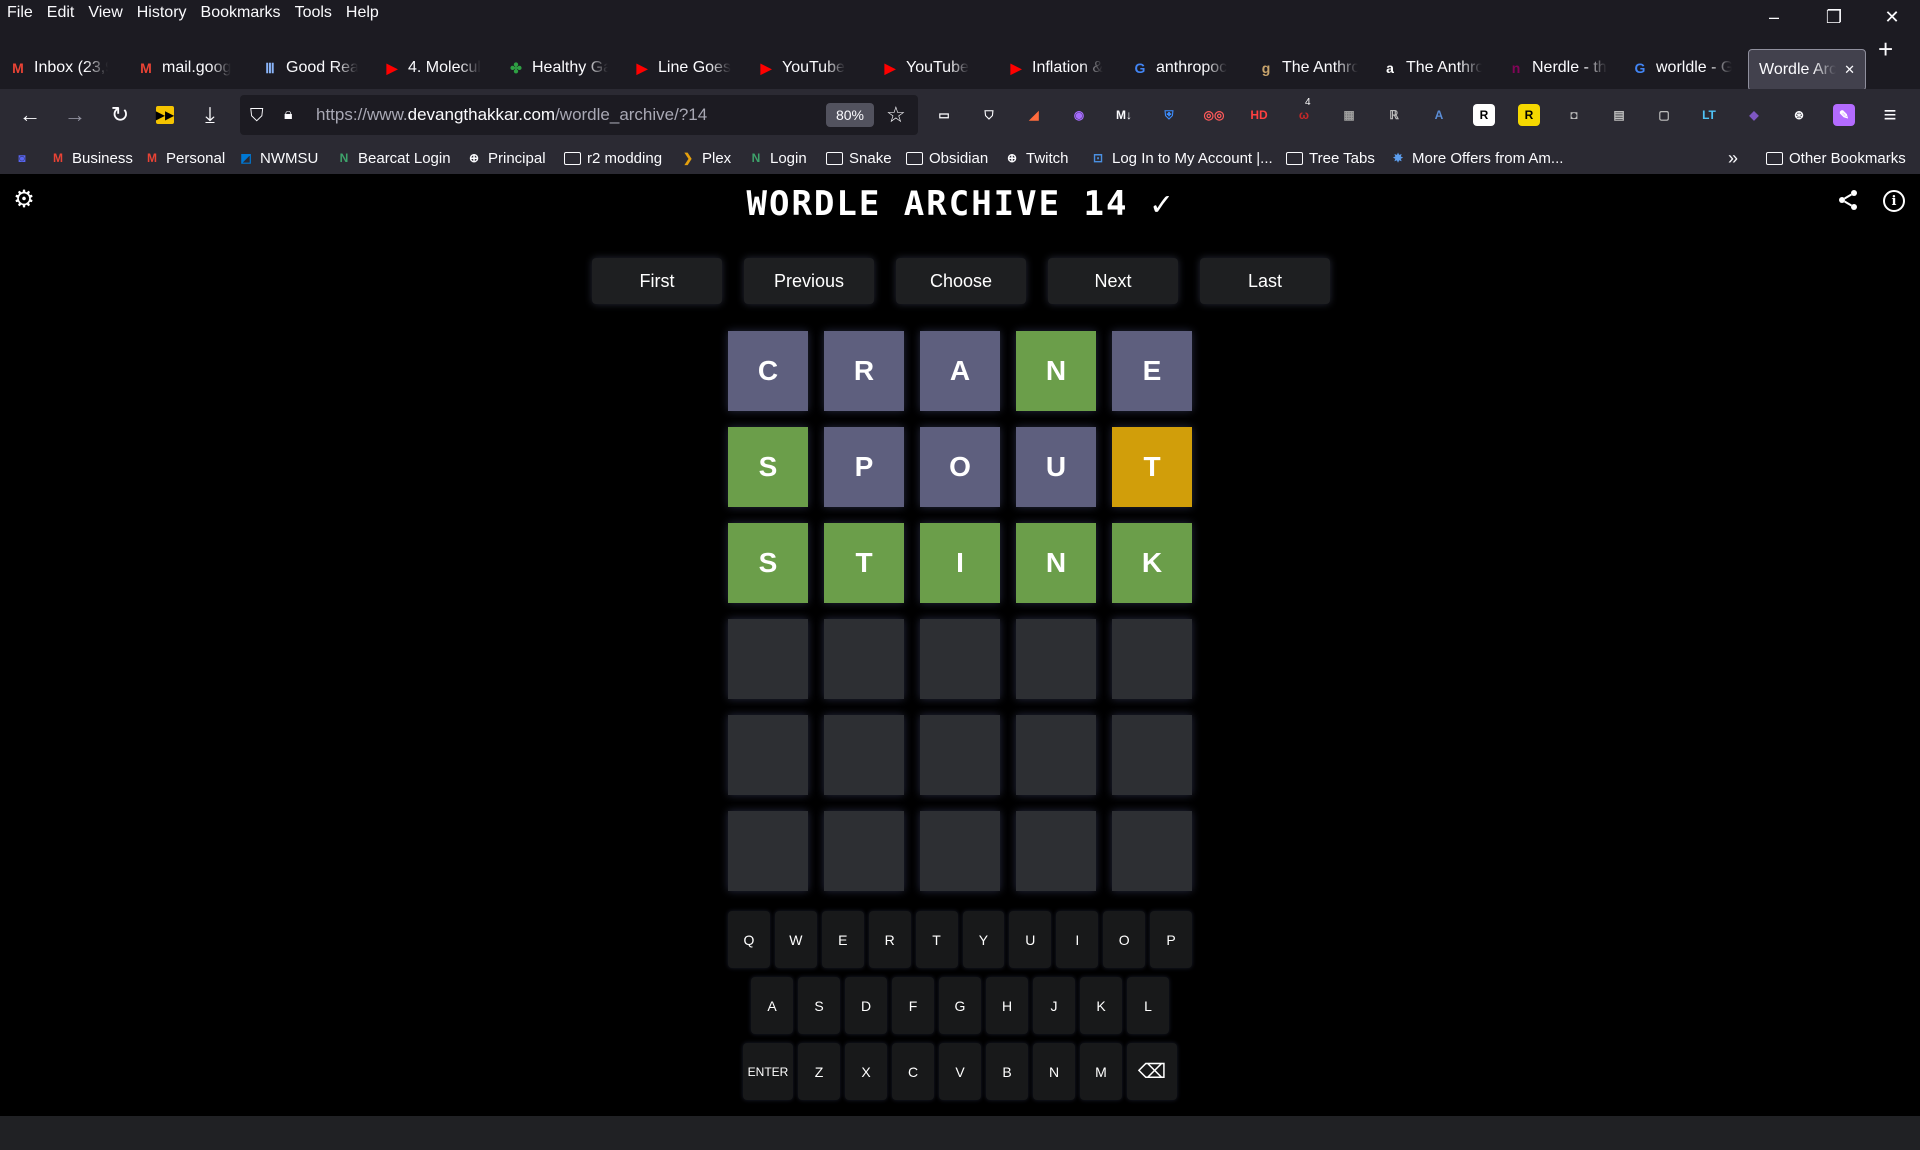 This screenshot has height=1150, width=1920. I want to click on browser-tab: ▶ 4. Molecul, so click(434, 68).